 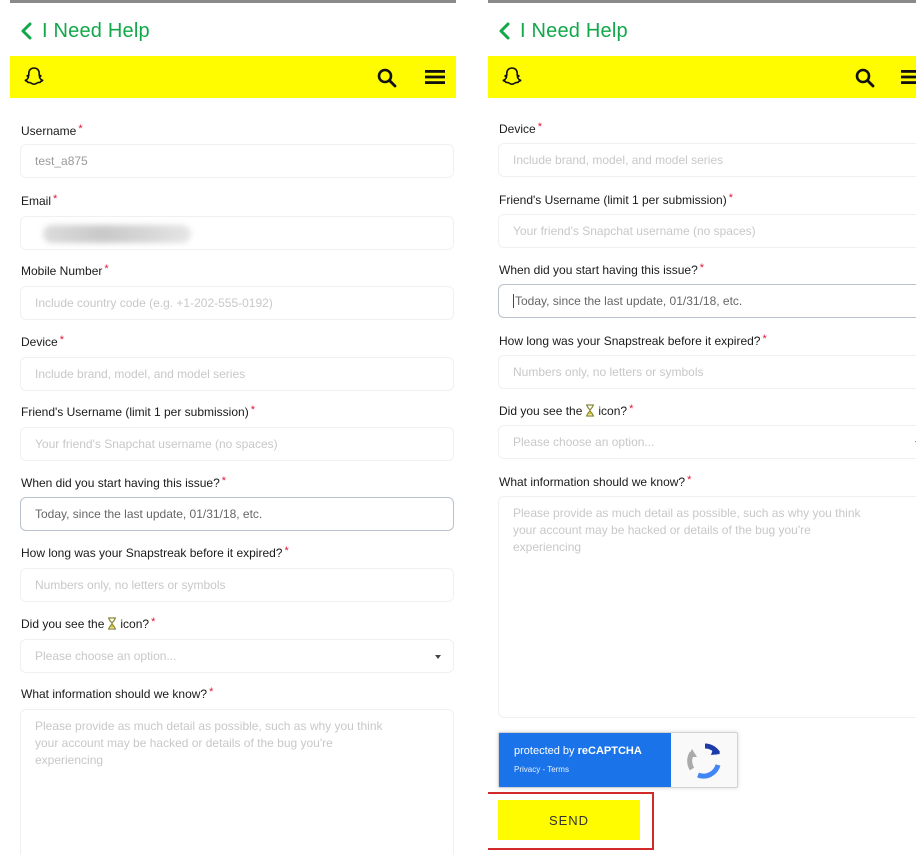 I want to click on caret-down-icon, so click(x=438, y=657).